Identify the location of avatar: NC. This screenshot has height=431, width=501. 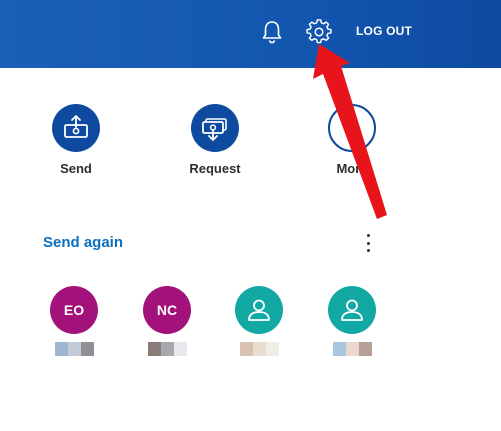
(167, 310).